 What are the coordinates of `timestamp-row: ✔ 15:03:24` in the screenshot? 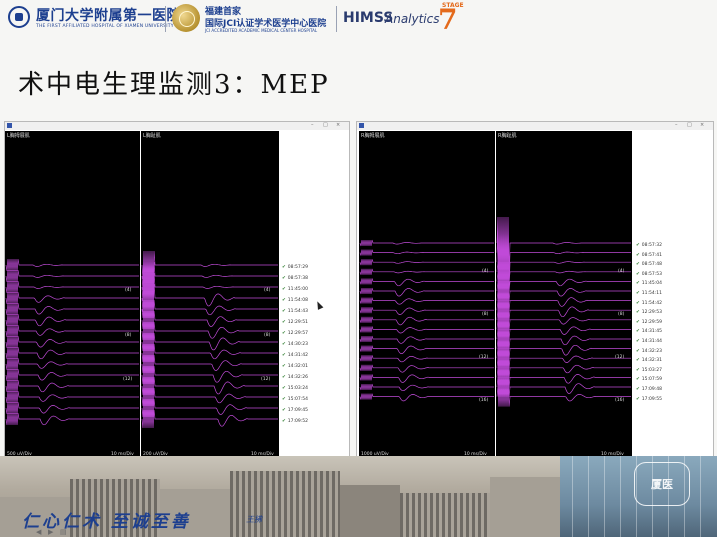 It's located at (295, 388).